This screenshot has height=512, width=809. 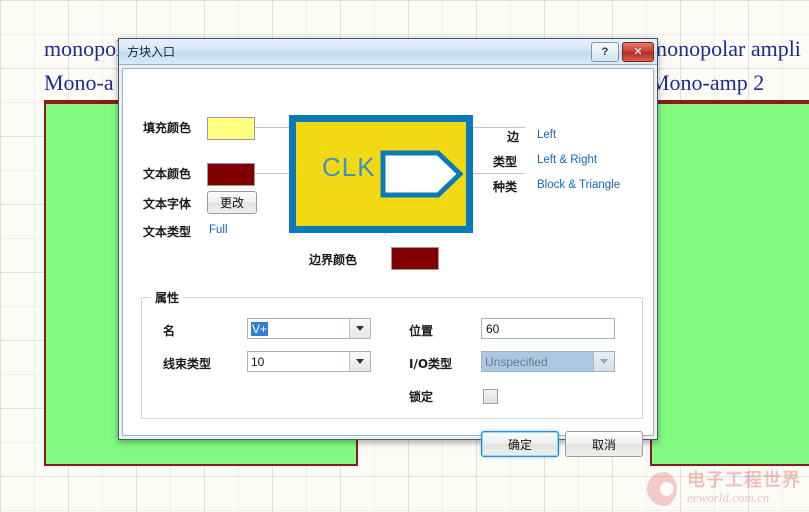 I want to click on io-type-combo: Unspecified, so click(x=548, y=361).